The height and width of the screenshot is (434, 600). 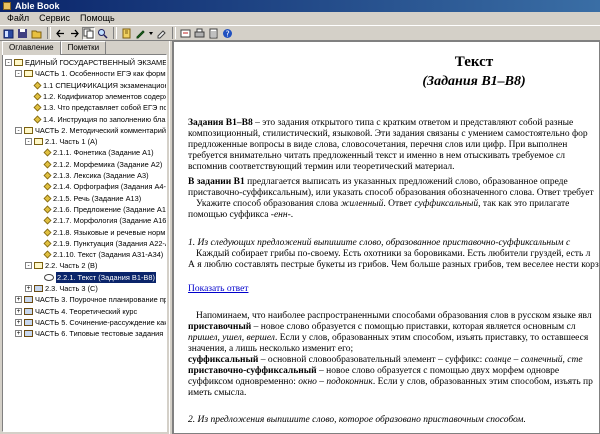 What do you see at coordinates (126, 33) in the screenshot?
I see `bookmark-icon` at bounding box center [126, 33].